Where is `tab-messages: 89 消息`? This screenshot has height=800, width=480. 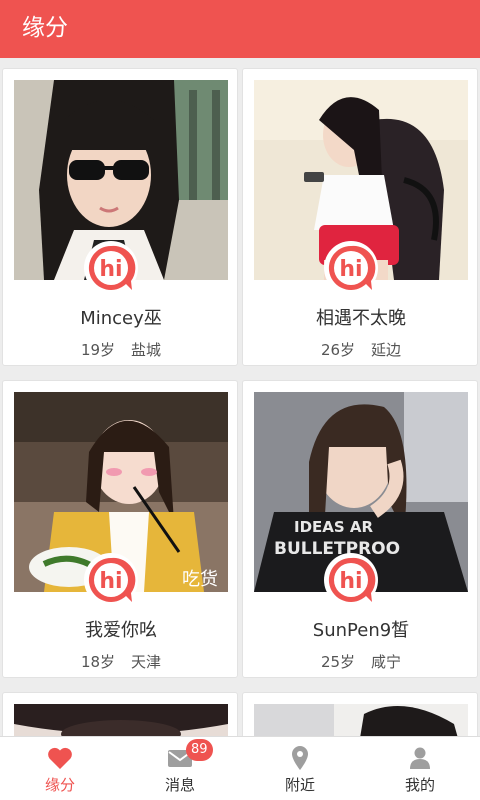 tab-messages: 89 消息 is located at coordinates (180, 768).